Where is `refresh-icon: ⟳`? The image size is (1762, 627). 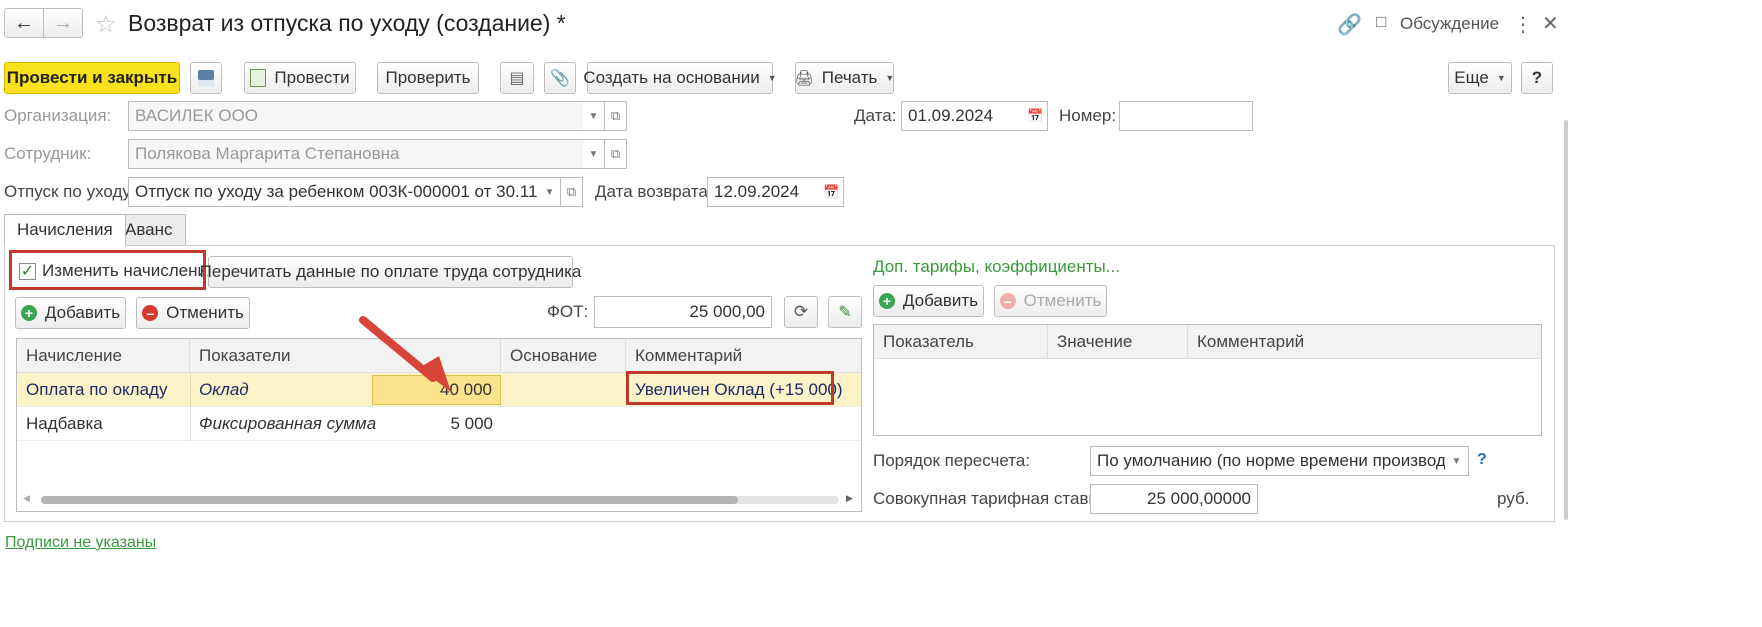 refresh-icon: ⟳ is located at coordinates (801, 311).